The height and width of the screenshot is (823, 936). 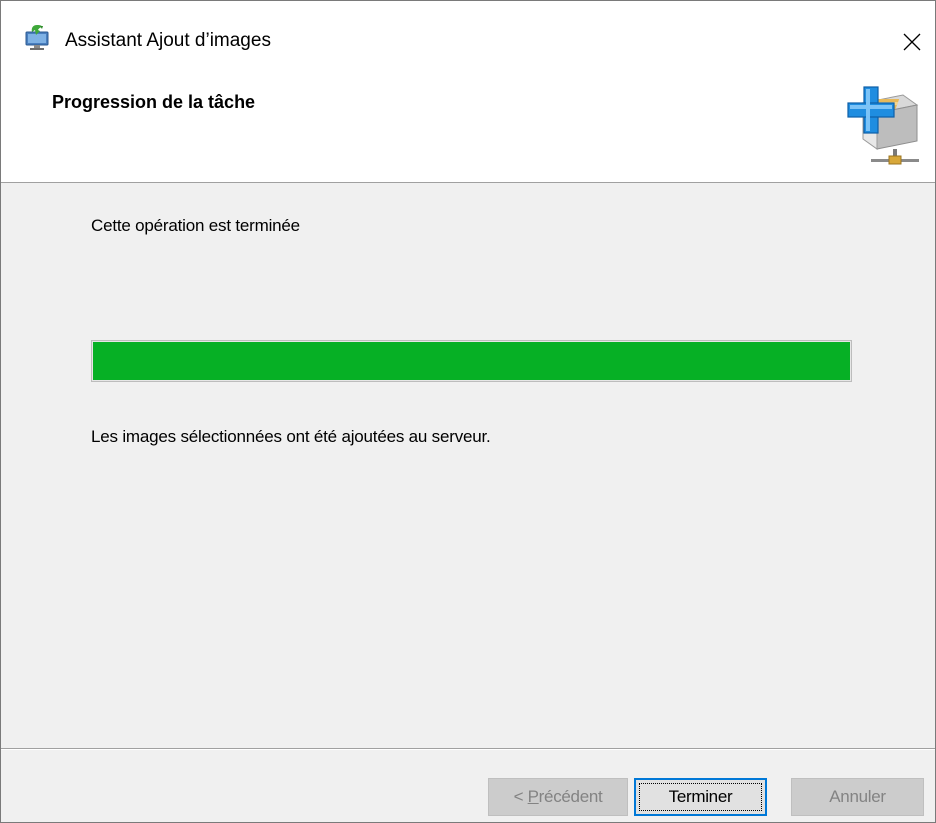 I want to click on close-button, so click(x=912, y=42).